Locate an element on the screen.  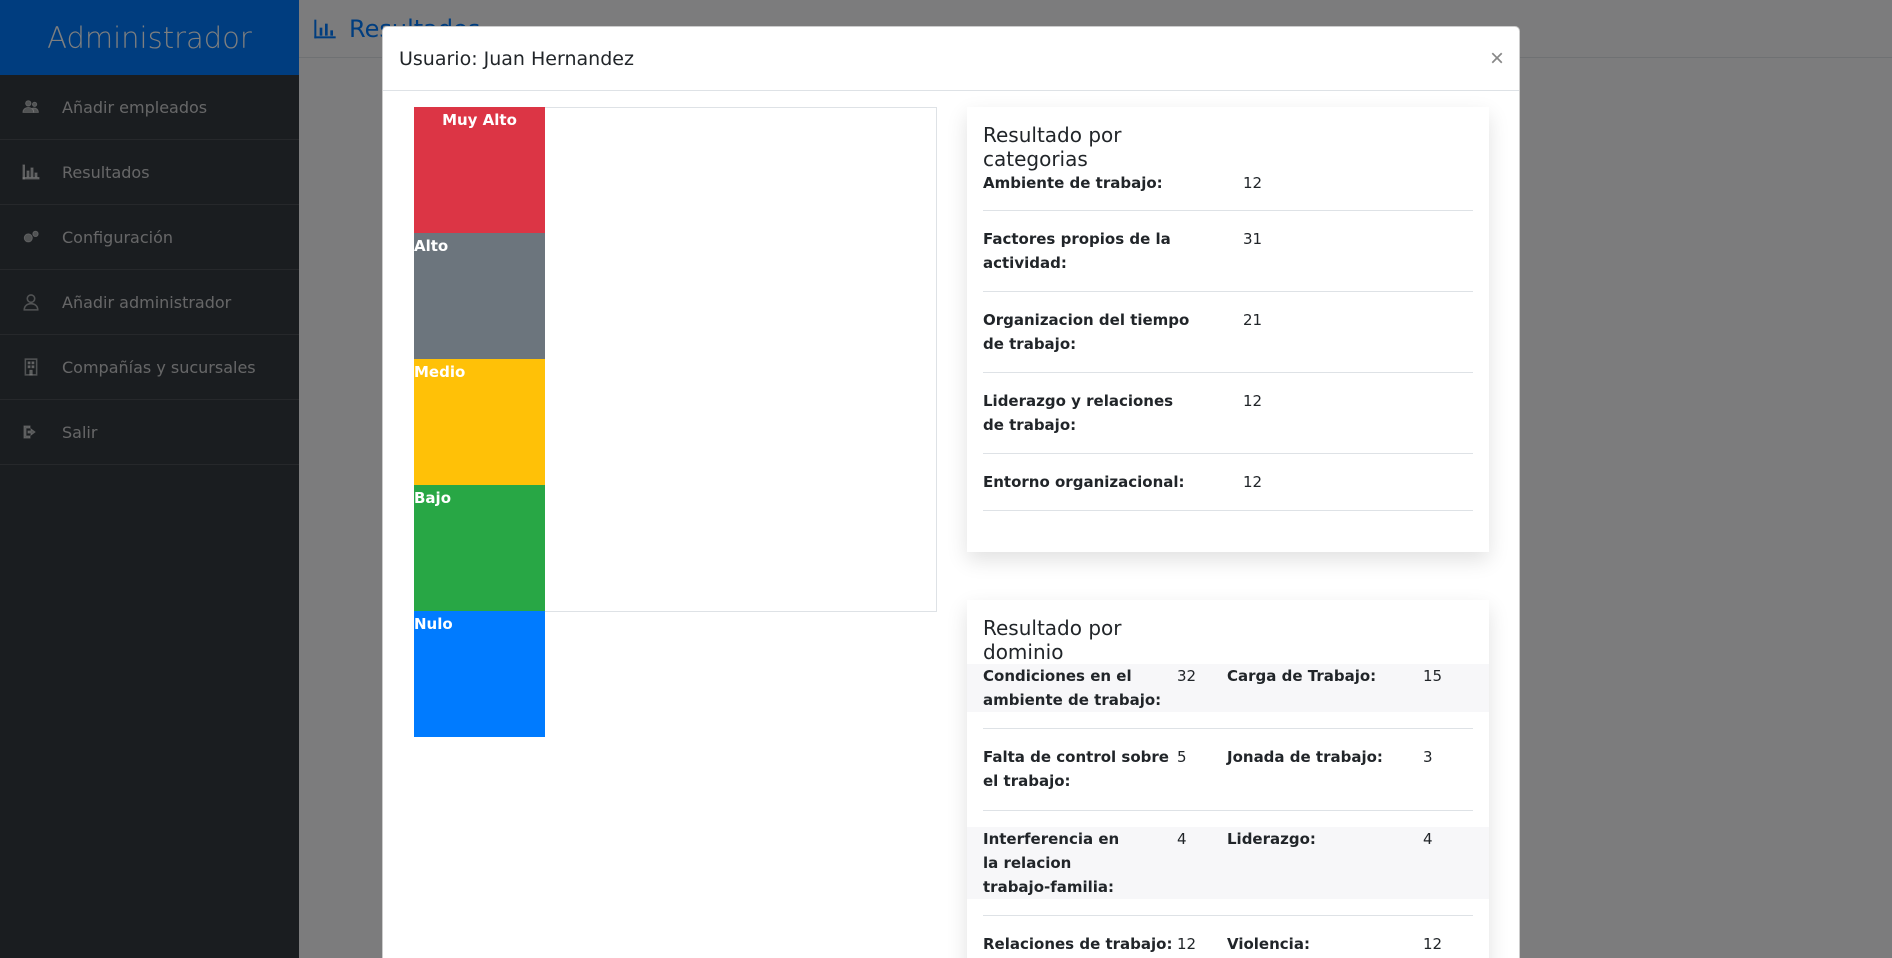
domain-label: Relaciones de trabajo: is located at coordinates (1078, 944).